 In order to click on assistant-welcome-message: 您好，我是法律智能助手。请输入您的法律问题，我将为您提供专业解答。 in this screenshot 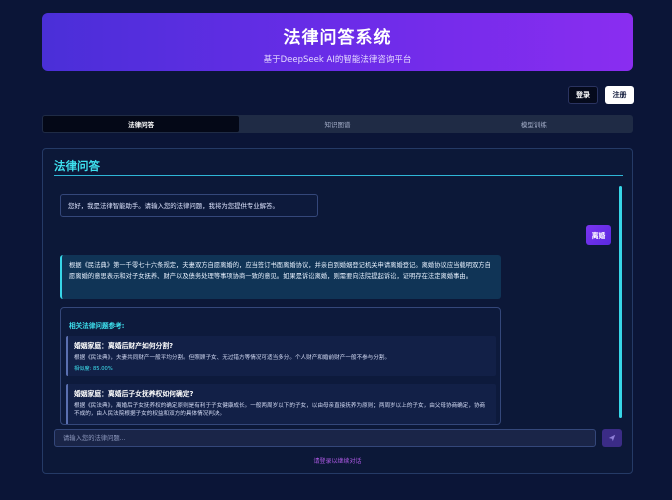, I will do `click(189, 205)`.